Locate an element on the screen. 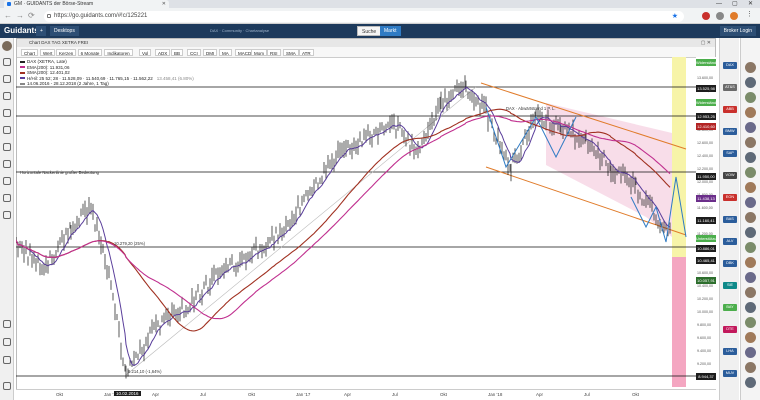 This screenshot has height=400, width=760. instrument-logo: ABB is located at coordinates (730, 109).